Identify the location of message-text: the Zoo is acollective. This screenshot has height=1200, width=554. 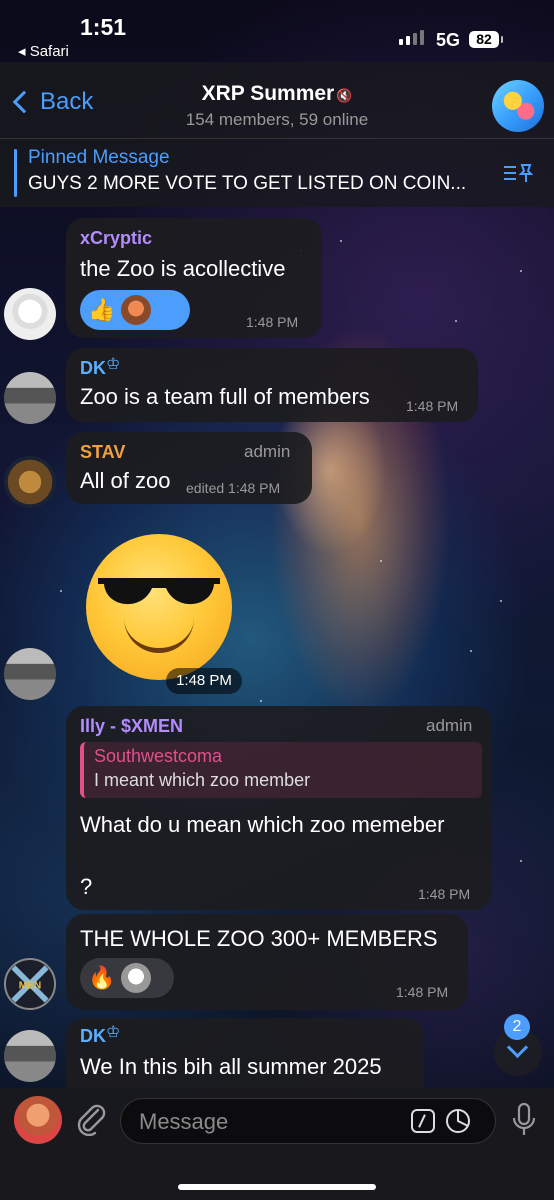
(183, 268).